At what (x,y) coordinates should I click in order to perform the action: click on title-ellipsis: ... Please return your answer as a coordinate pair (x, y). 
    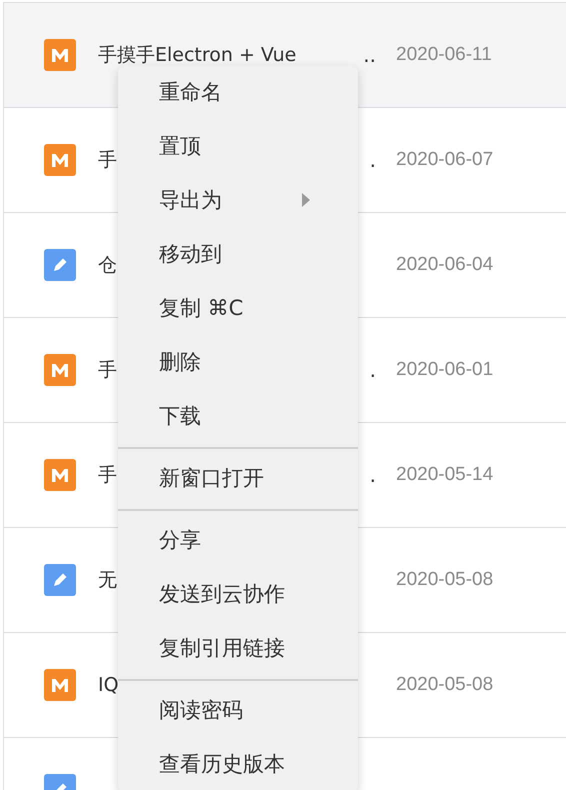
    Looking at the image, I should click on (369, 55).